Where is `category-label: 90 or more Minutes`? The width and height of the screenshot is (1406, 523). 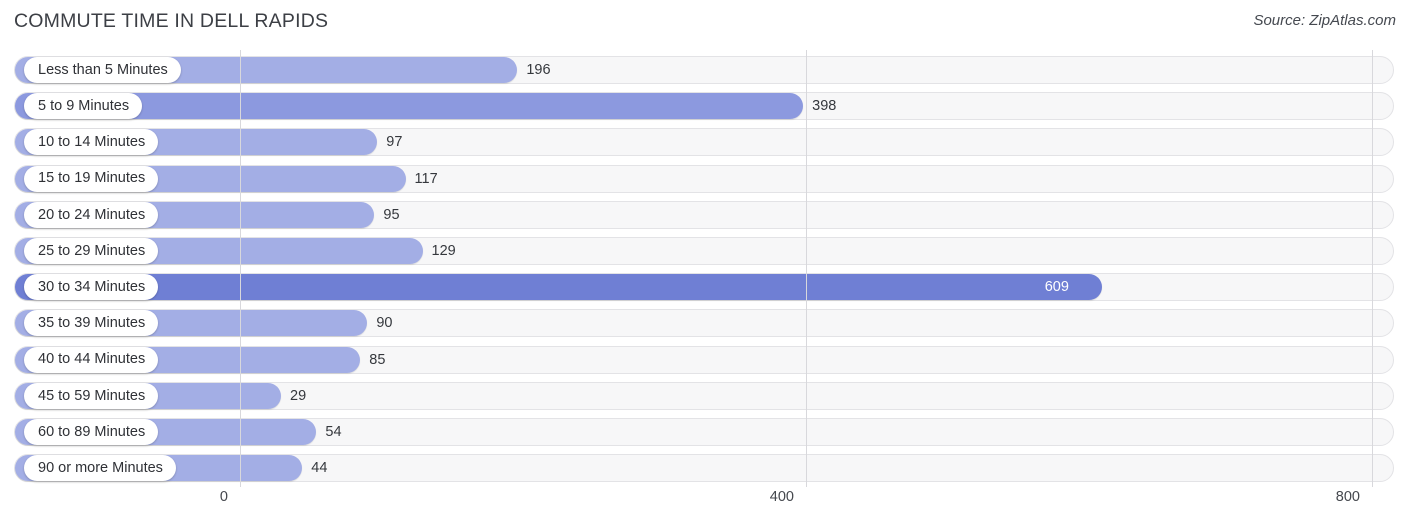 category-label: 90 or more Minutes is located at coordinates (100, 467).